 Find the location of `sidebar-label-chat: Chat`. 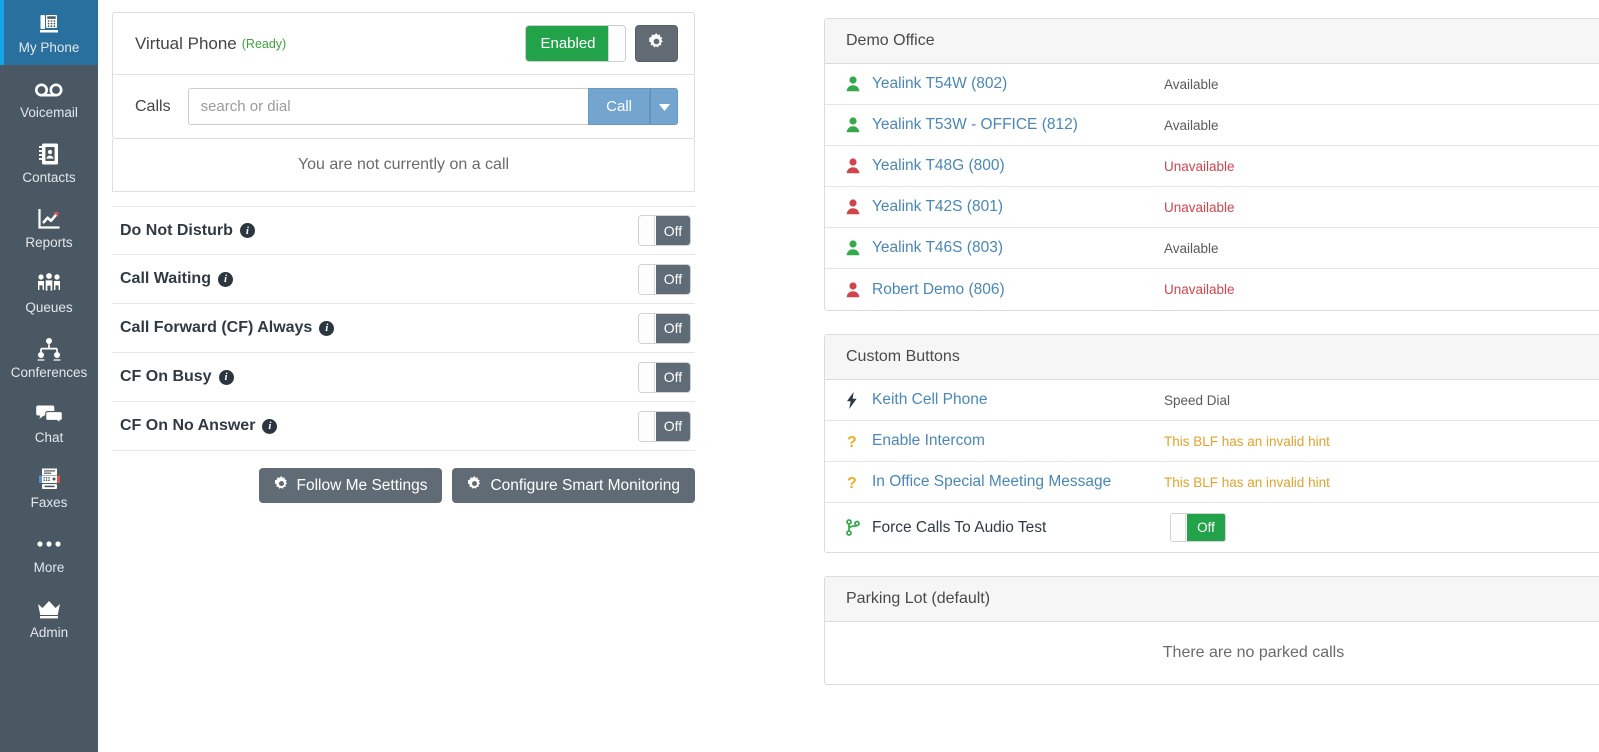

sidebar-label-chat: Chat is located at coordinates (49, 437).